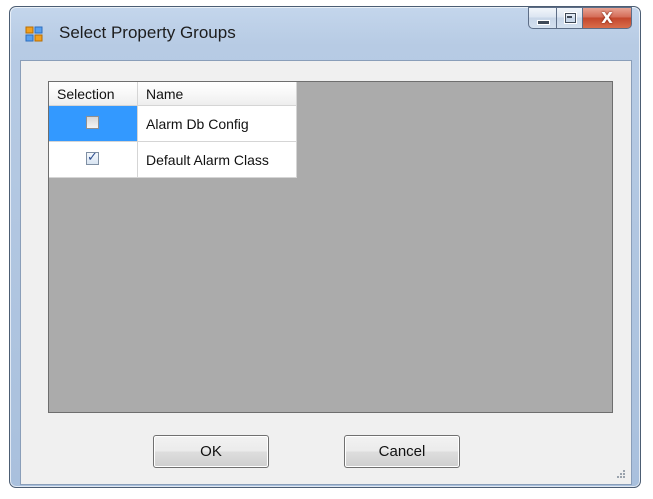 The width and height of the screenshot is (653, 499). What do you see at coordinates (34, 34) in the screenshot?
I see `window-app-icon` at bounding box center [34, 34].